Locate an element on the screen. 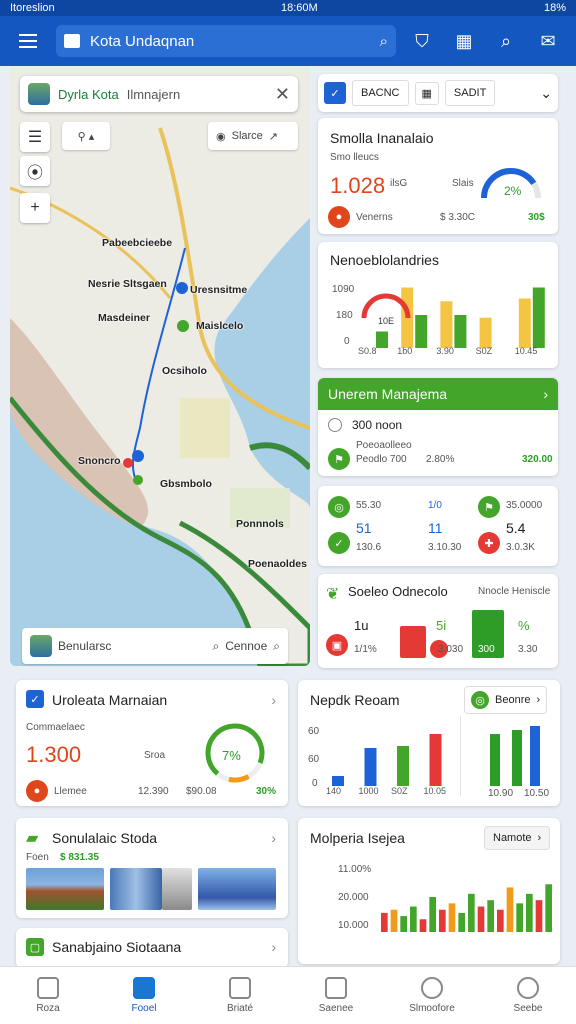 The width and height of the screenshot is (576, 1024). share-label: Slarce is located at coordinates (247, 136).